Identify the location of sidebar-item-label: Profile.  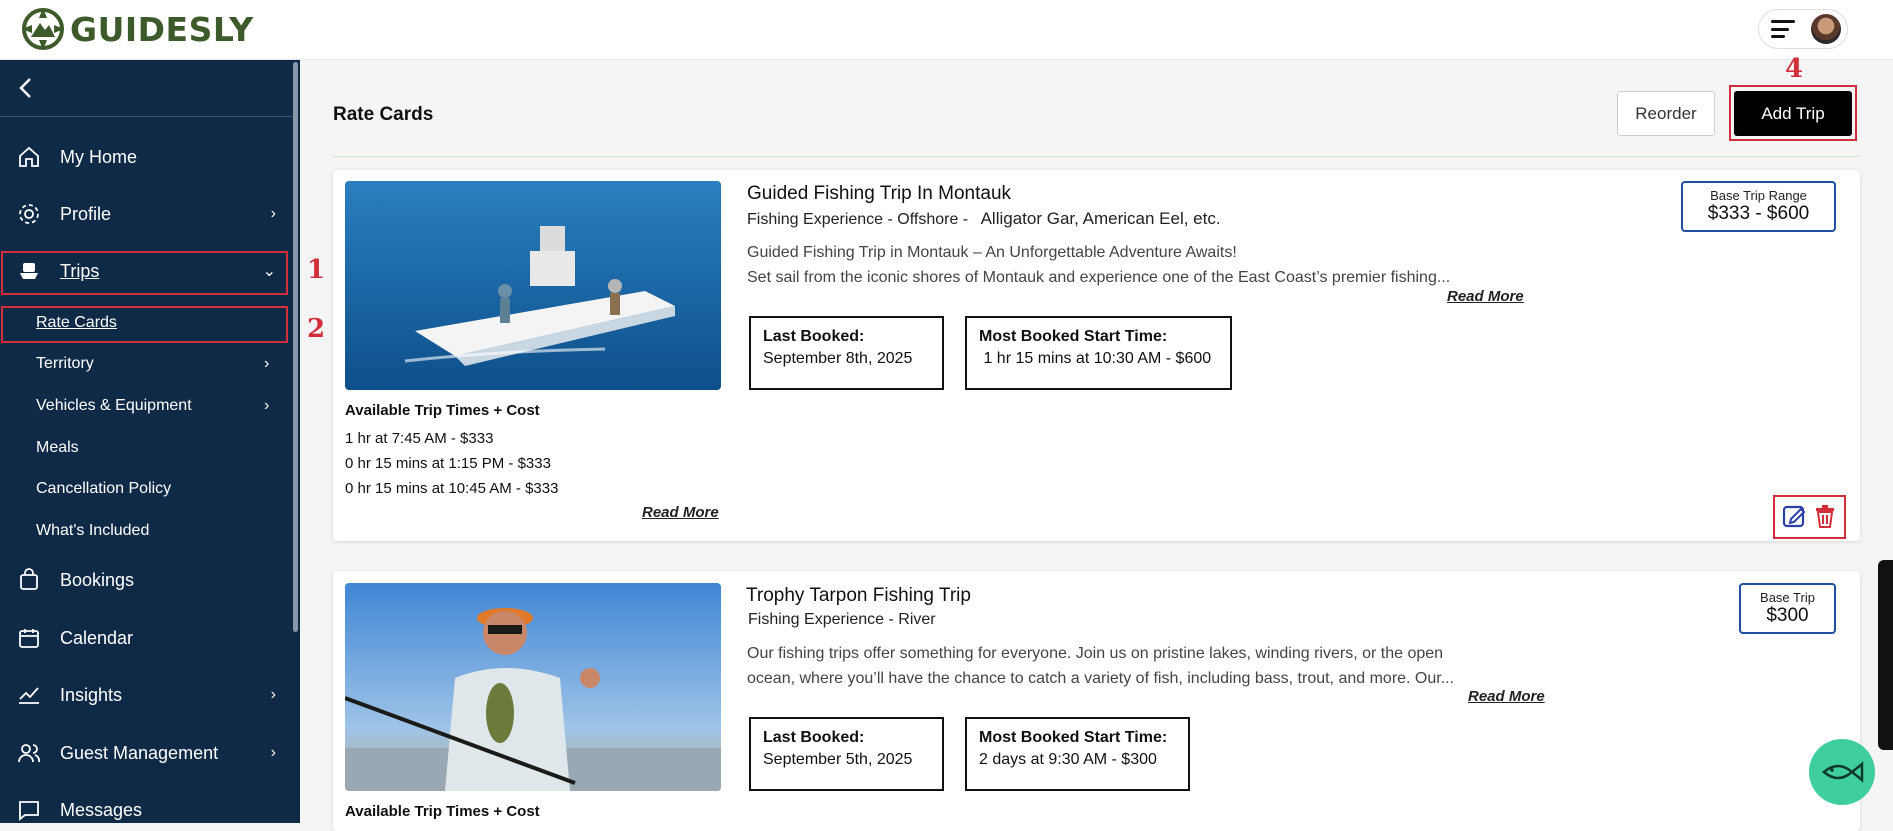
(86, 213).